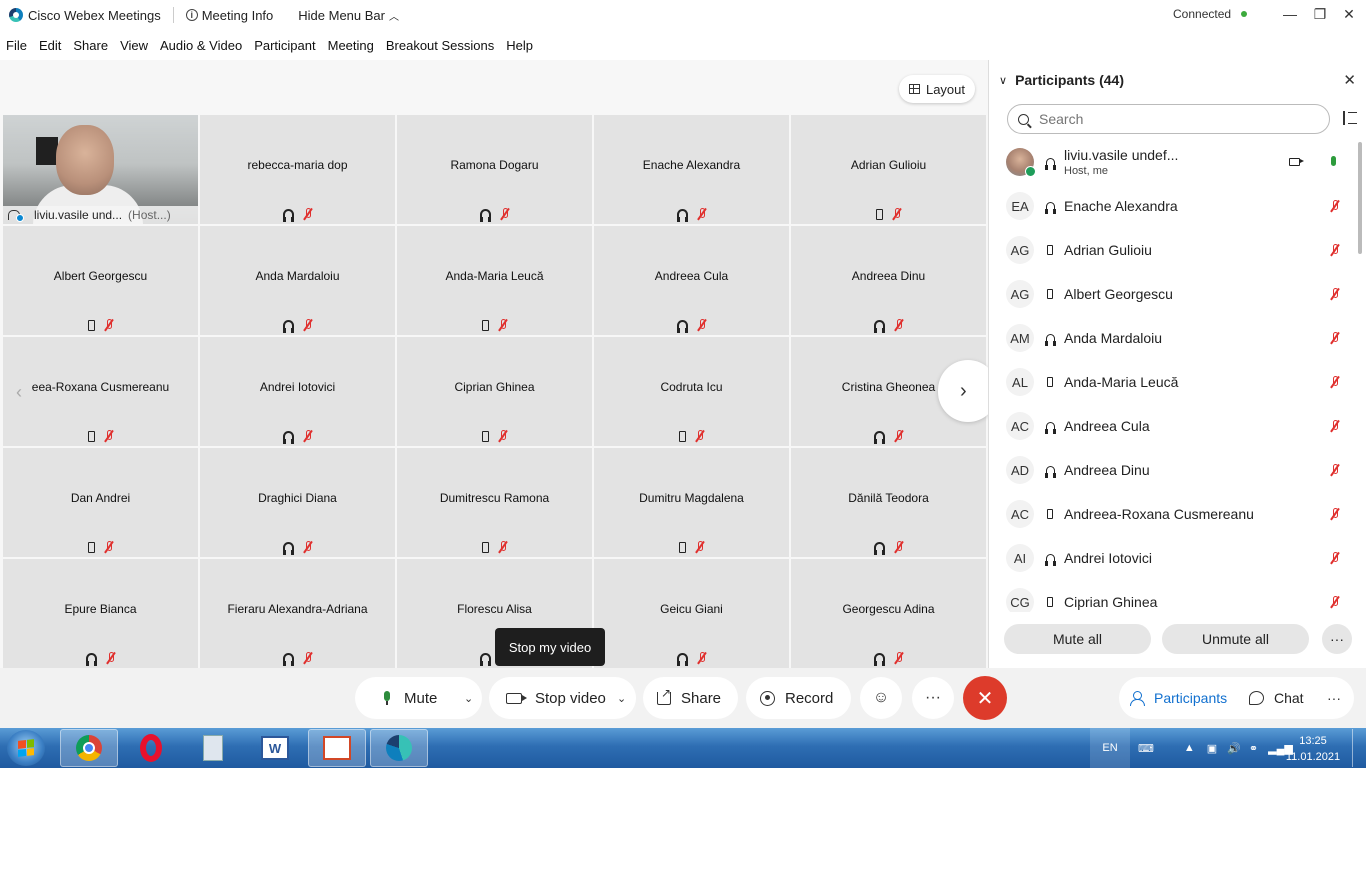 This screenshot has width=1366, height=895. What do you see at coordinates (1173, 470) in the screenshot?
I see `participant-row: AD Andreea Dinu` at bounding box center [1173, 470].